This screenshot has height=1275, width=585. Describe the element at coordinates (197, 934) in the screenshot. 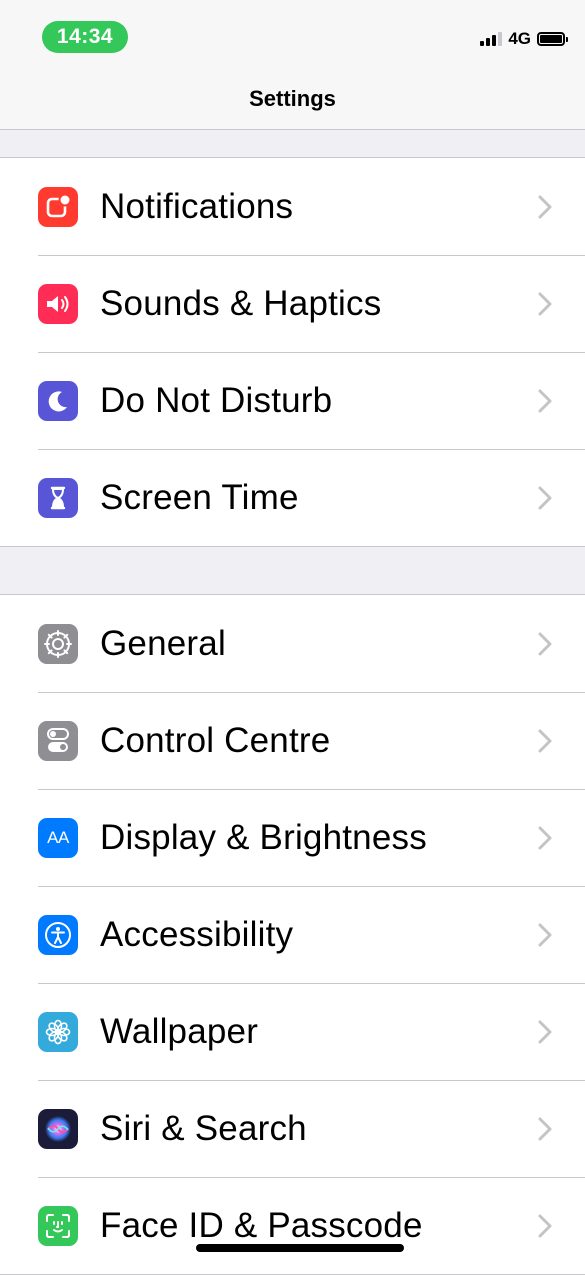

I see `row-label: Accessibility` at that location.